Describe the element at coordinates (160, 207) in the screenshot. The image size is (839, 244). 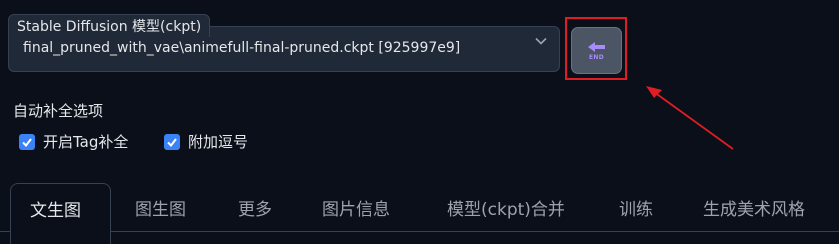
I see `tab-img2img: 图生图` at that location.